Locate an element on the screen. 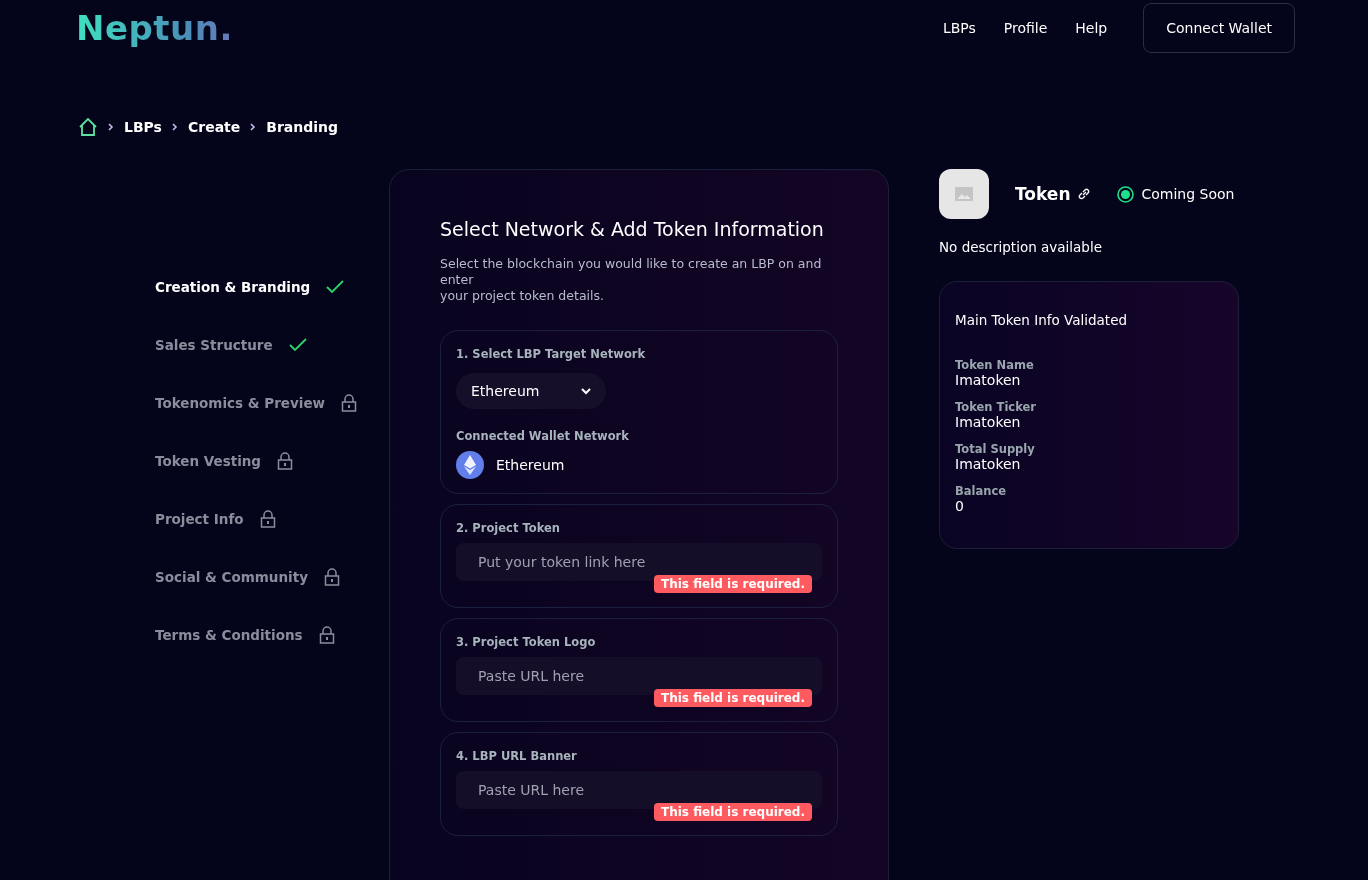 This screenshot has width=1368, height=880. step-link: Token Vesting is located at coordinates (208, 461).